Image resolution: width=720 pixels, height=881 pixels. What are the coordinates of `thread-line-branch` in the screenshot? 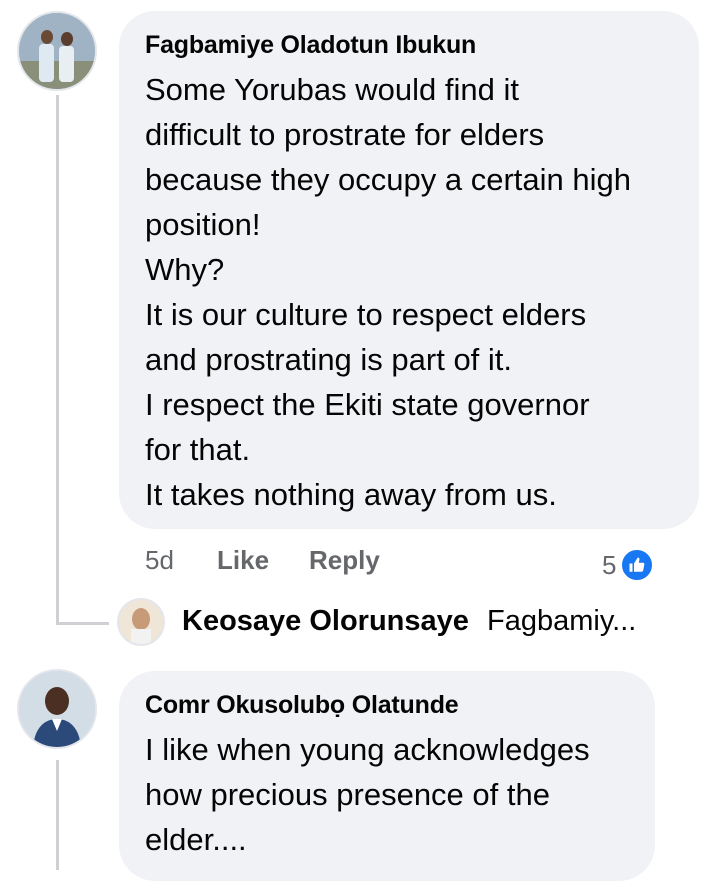 It's located at (82, 623).